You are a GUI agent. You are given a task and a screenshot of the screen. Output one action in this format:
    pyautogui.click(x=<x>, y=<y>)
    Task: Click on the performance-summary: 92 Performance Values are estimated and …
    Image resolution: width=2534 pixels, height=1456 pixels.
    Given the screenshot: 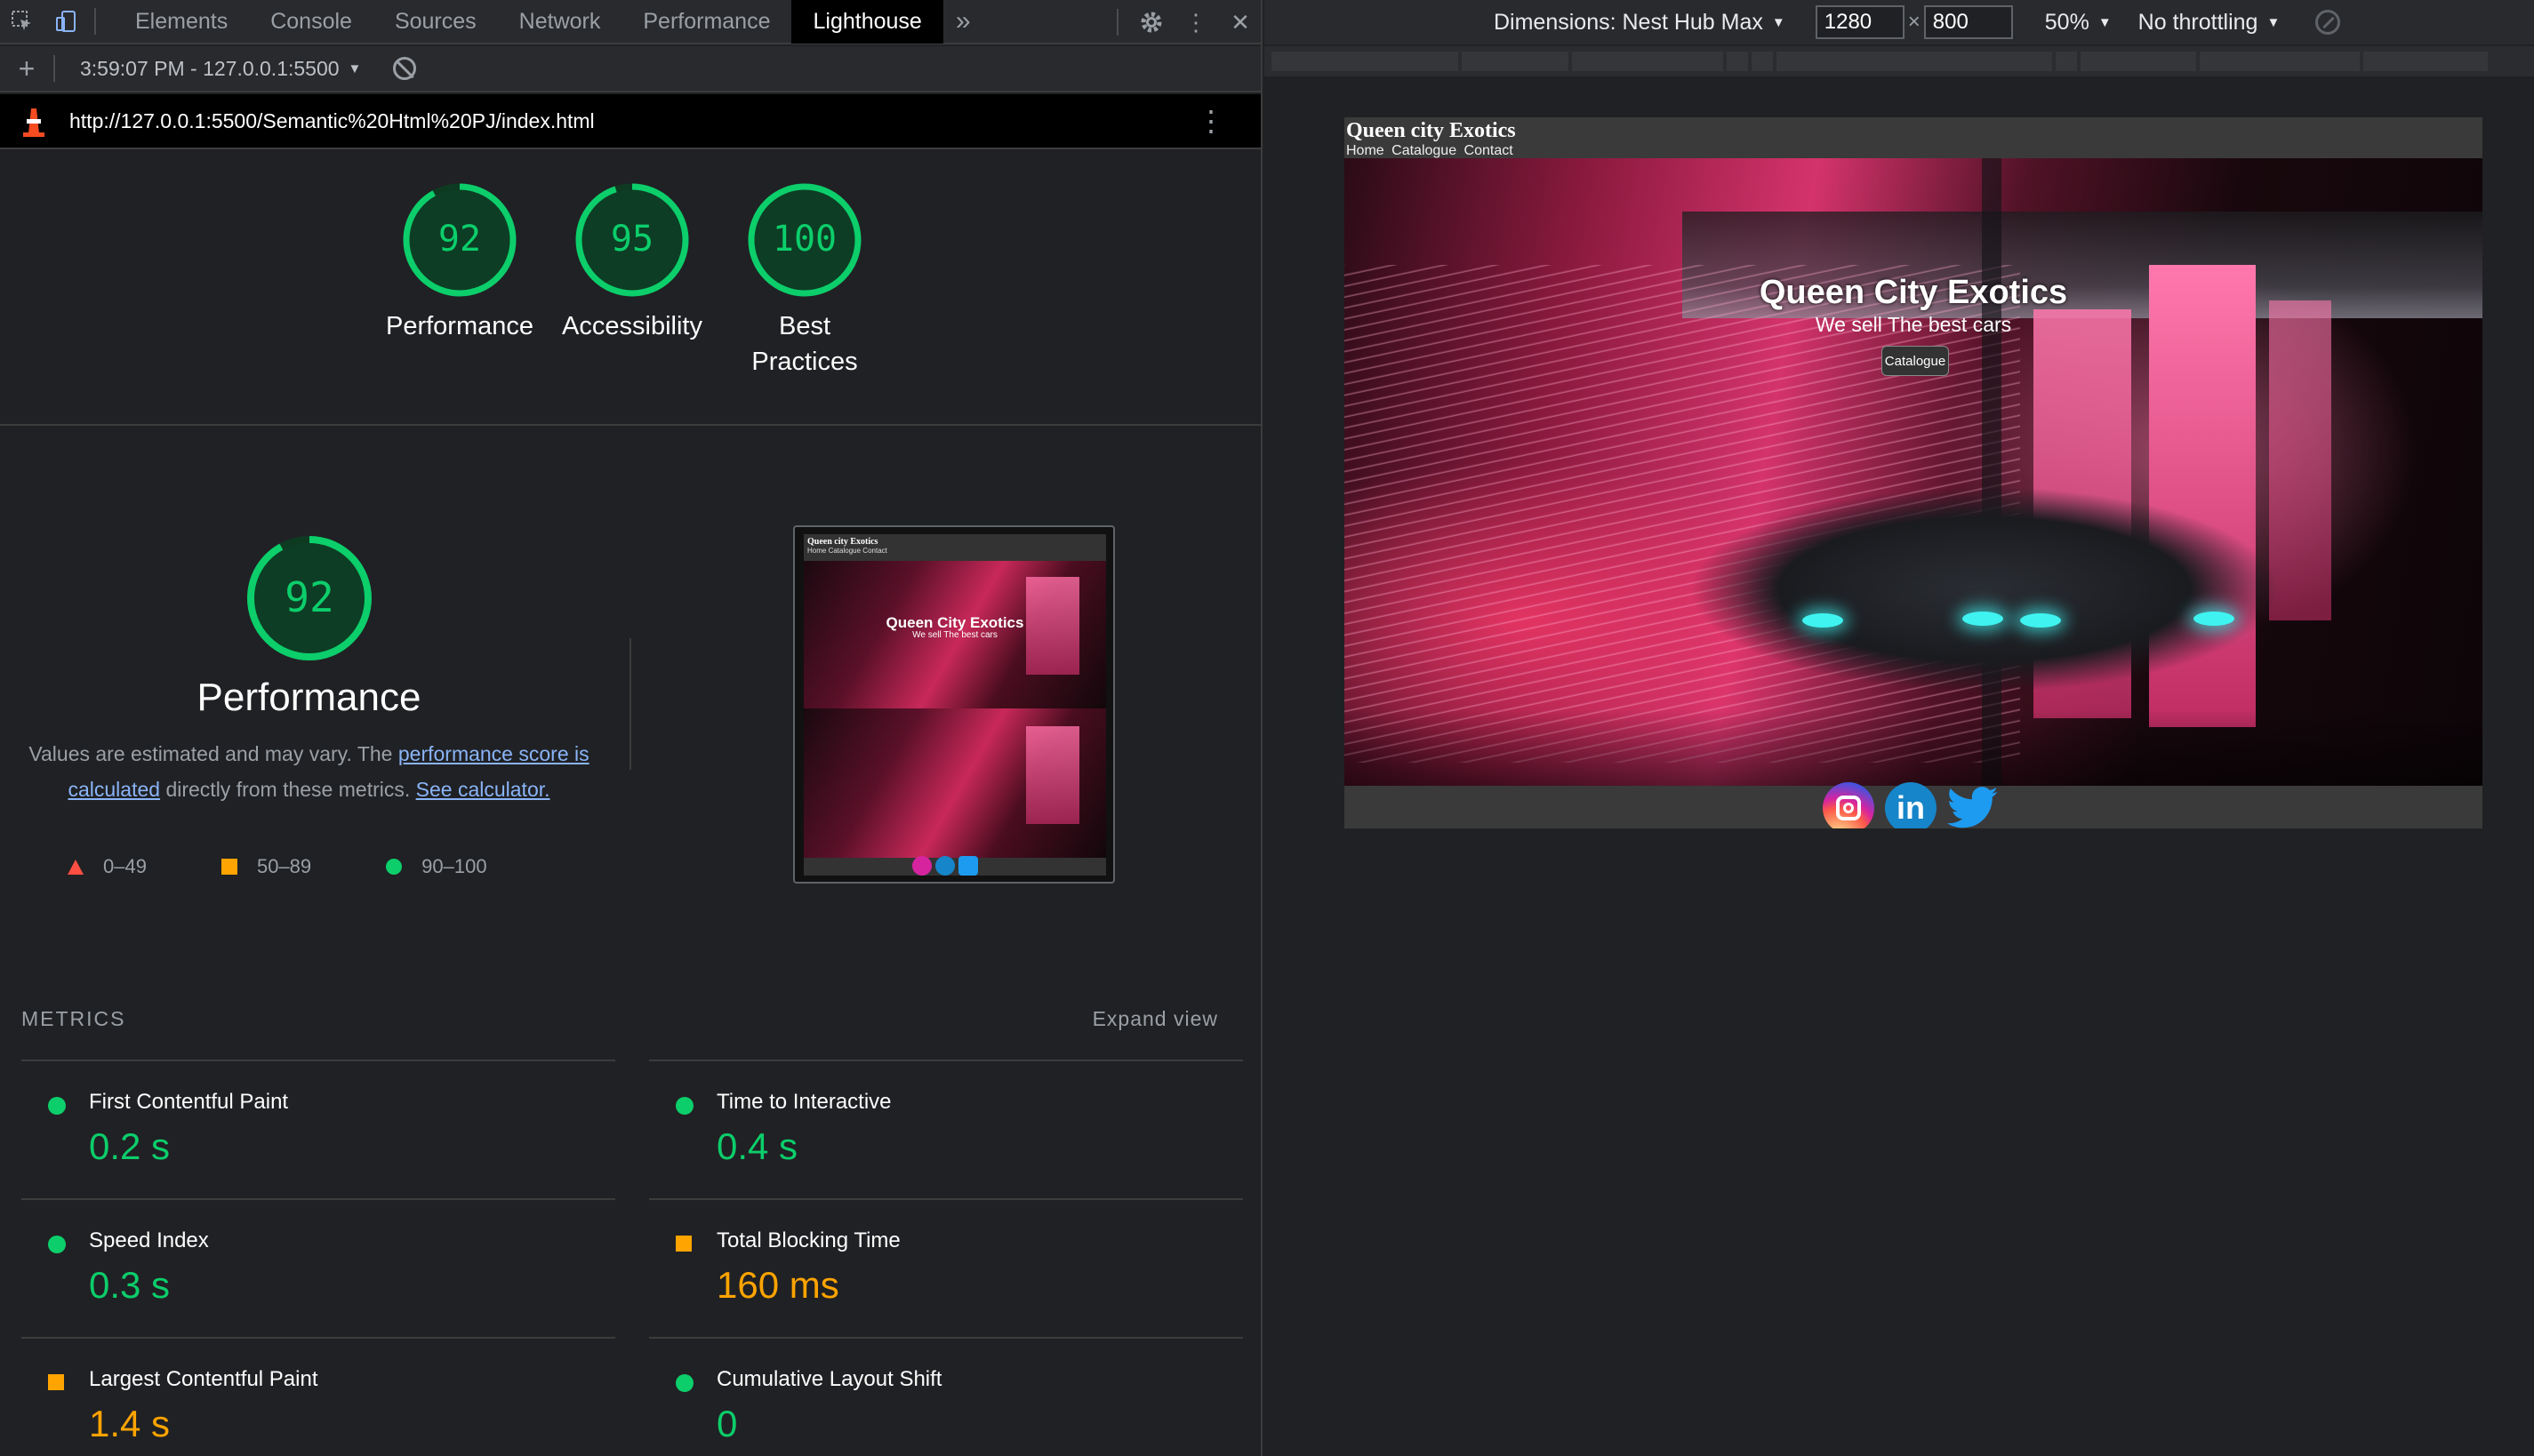 What is the action you would take?
    pyautogui.click(x=309, y=670)
    